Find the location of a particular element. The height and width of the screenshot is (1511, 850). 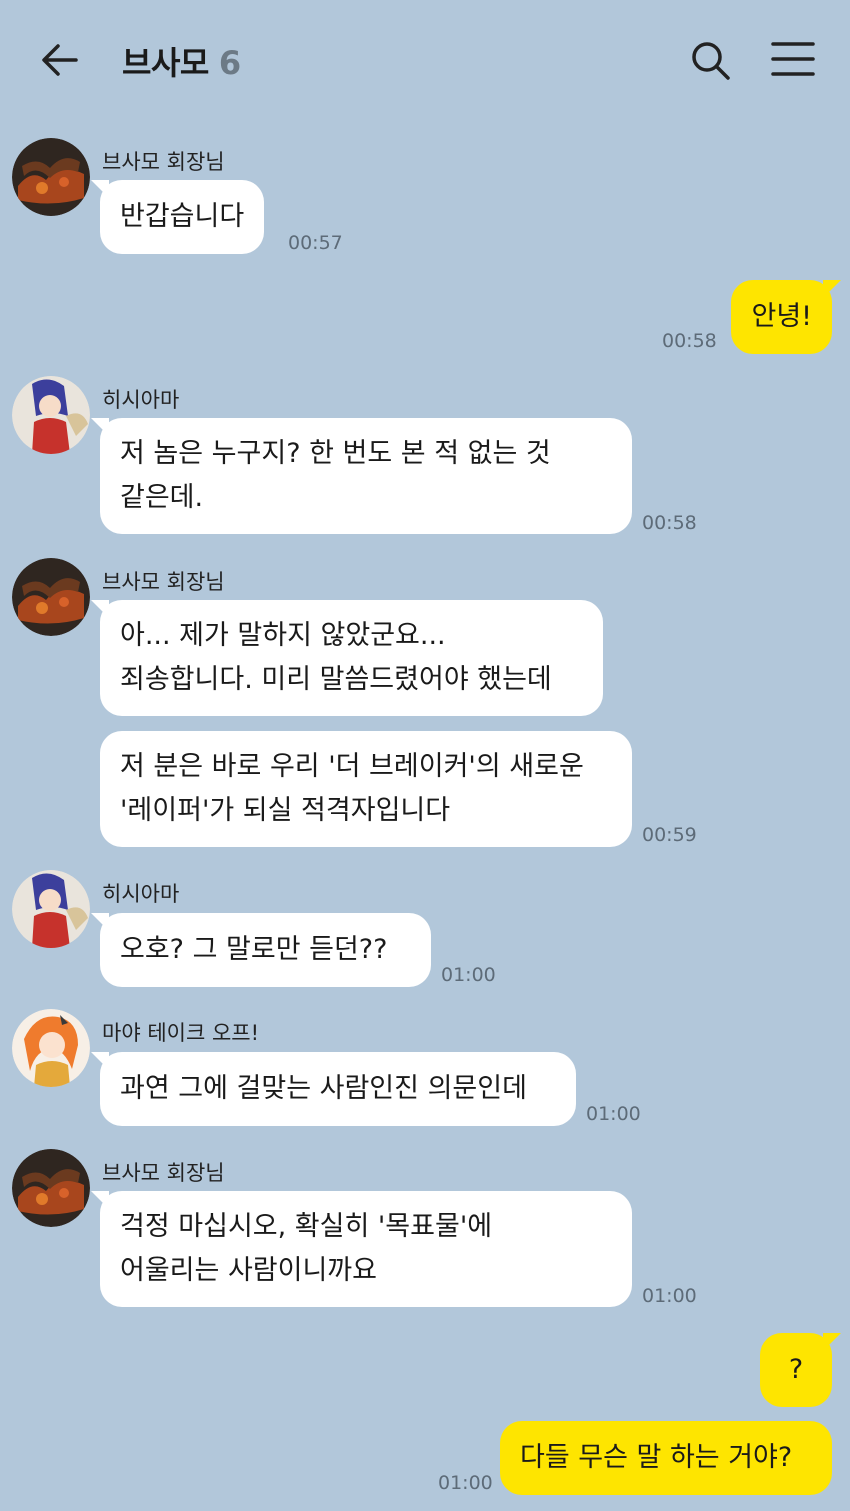

message-text: 다들 무슨 말 하는 거야? is located at coordinates (656, 1457).